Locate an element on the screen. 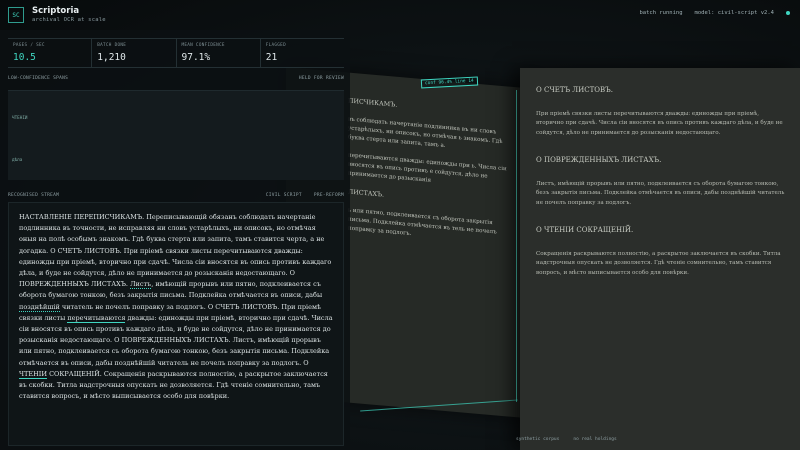 This screenshot has width=800, height=450. low-confidence-list: ЧТЕНІИ дѣла is located at coordinates (176, 135).